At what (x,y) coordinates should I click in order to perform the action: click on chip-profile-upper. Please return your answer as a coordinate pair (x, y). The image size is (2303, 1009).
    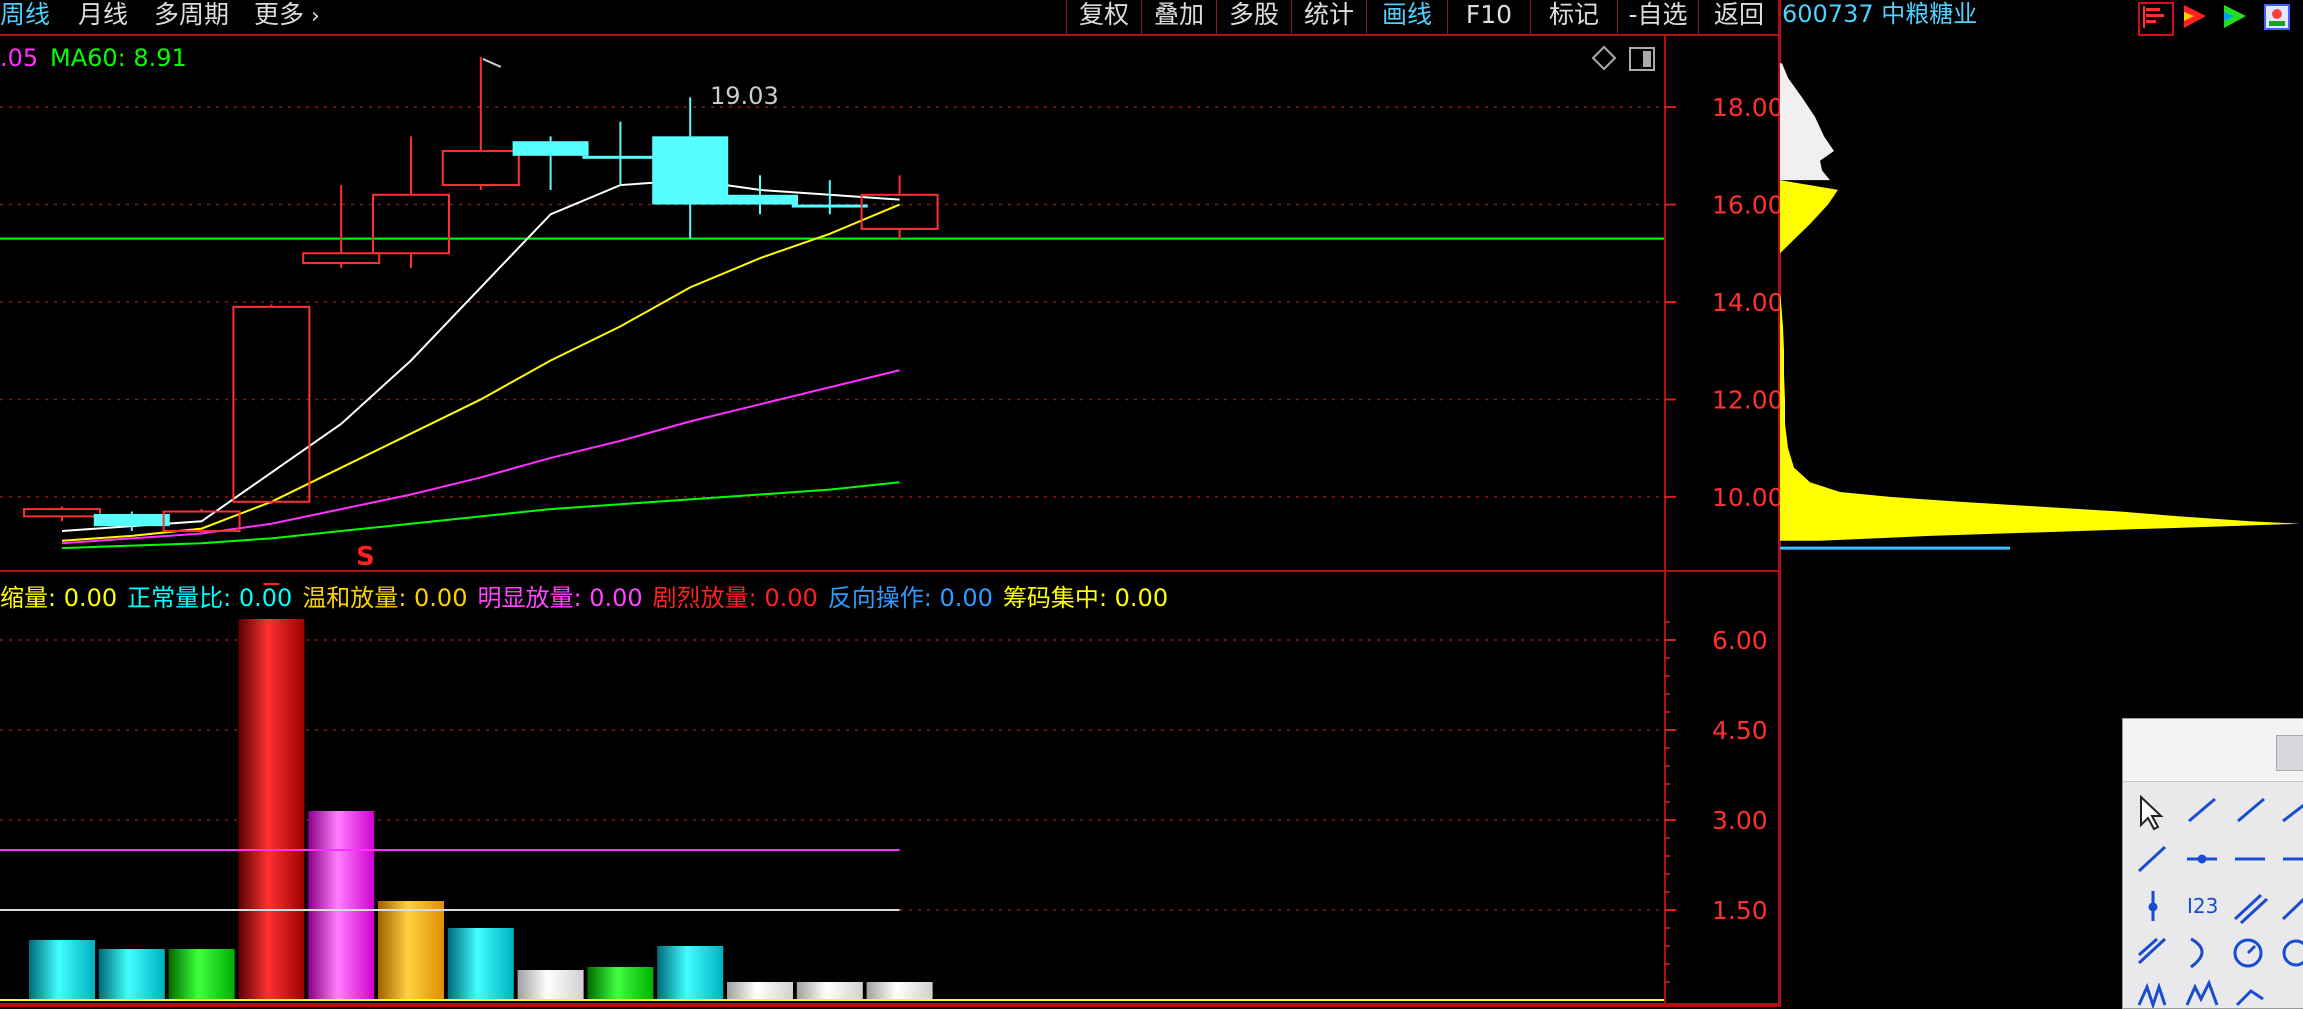
    Looking at the image, I should click on (1807, 122).